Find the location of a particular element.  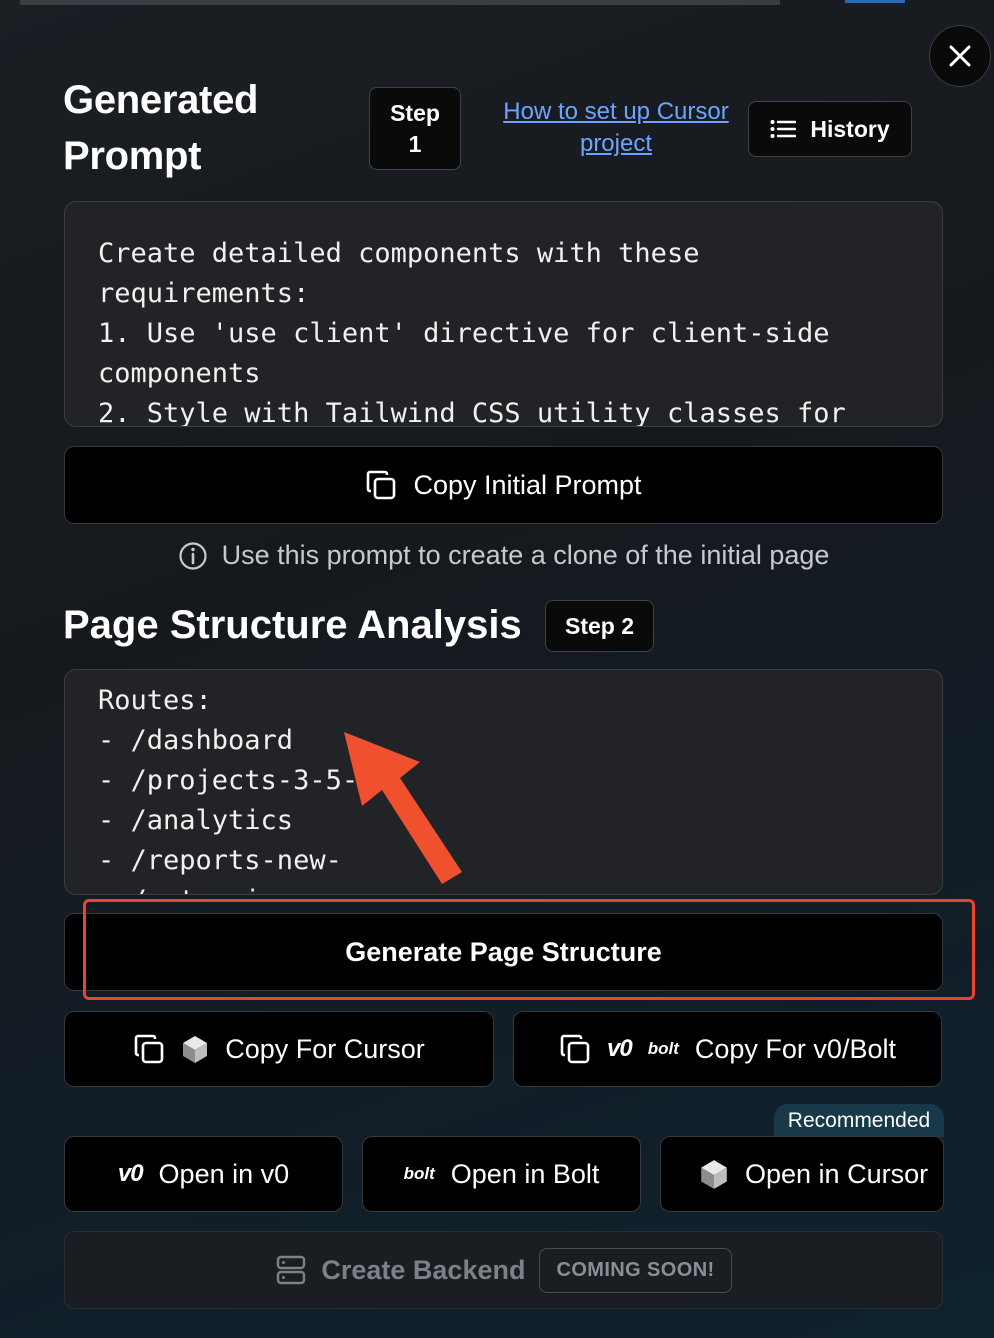

step-1-number: 1 is located at coordinates (415, 143).